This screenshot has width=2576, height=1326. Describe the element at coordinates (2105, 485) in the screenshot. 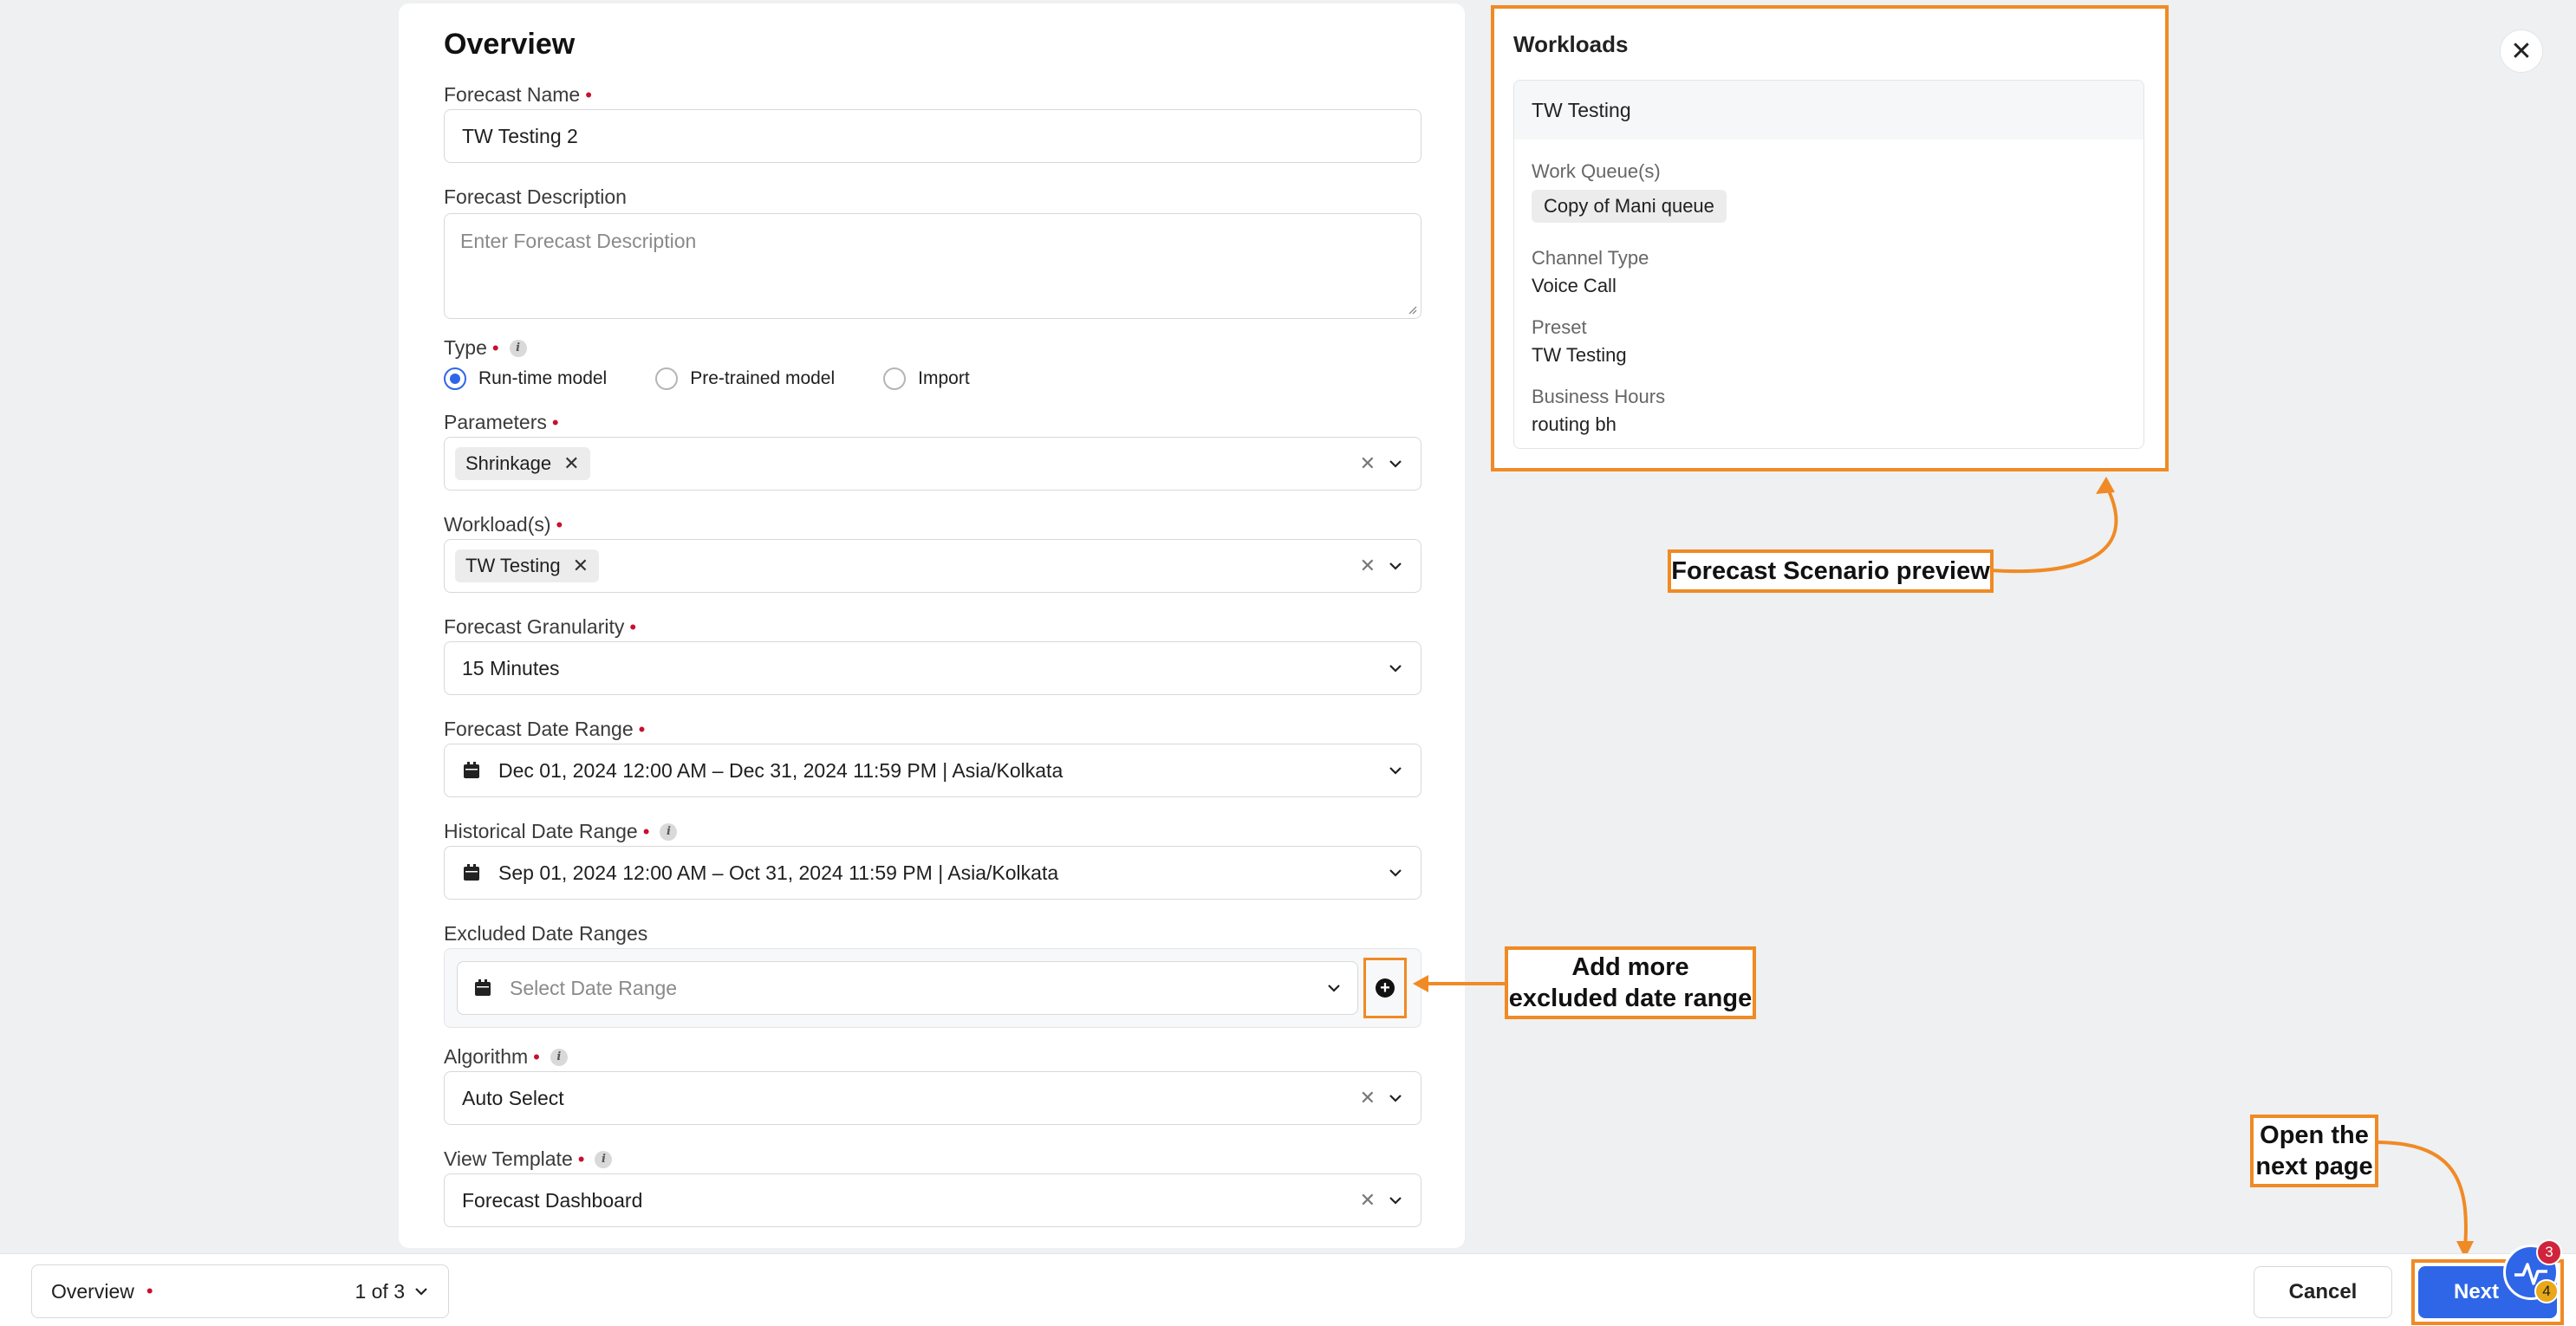

I see `arrowhead-preview` at that location.